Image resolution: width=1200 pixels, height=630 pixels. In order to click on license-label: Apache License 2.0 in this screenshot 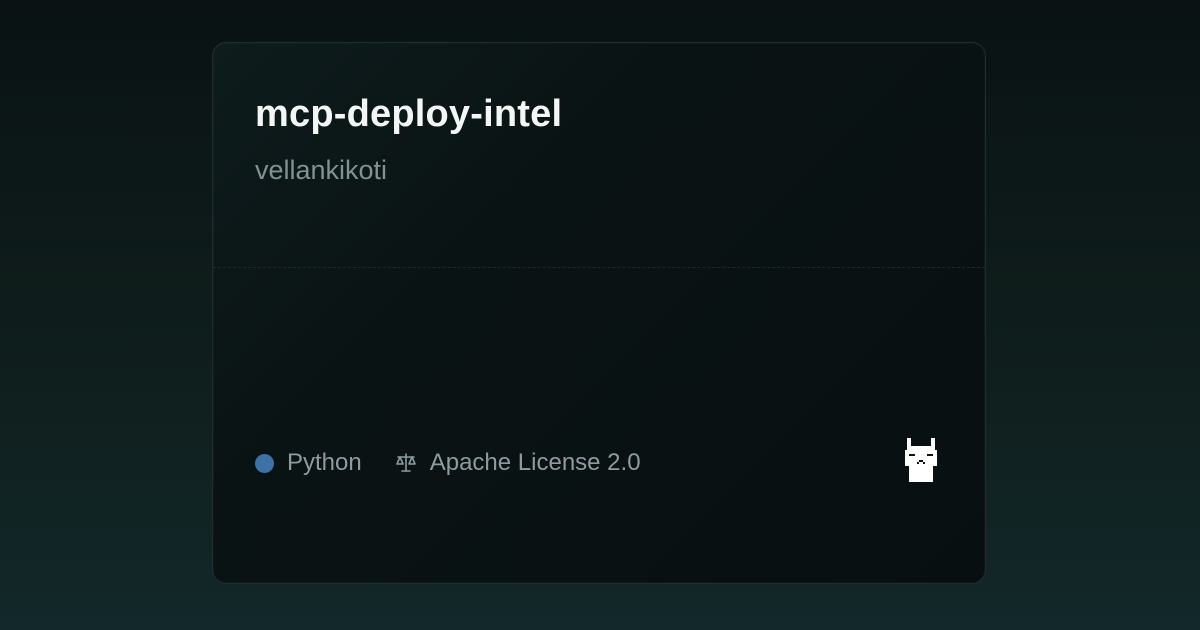, I will do `click(535, 462)`.